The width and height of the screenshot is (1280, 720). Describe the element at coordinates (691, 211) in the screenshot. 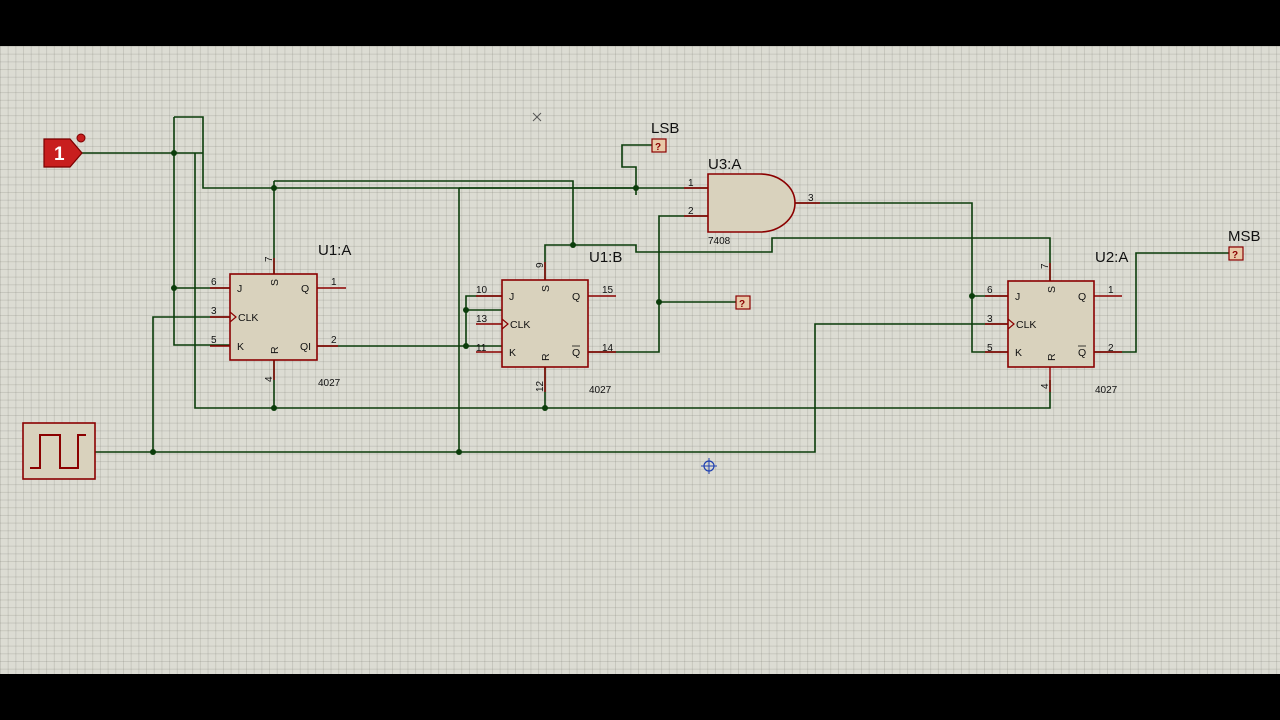

I see `u3a-num-in2: 2` at that location.